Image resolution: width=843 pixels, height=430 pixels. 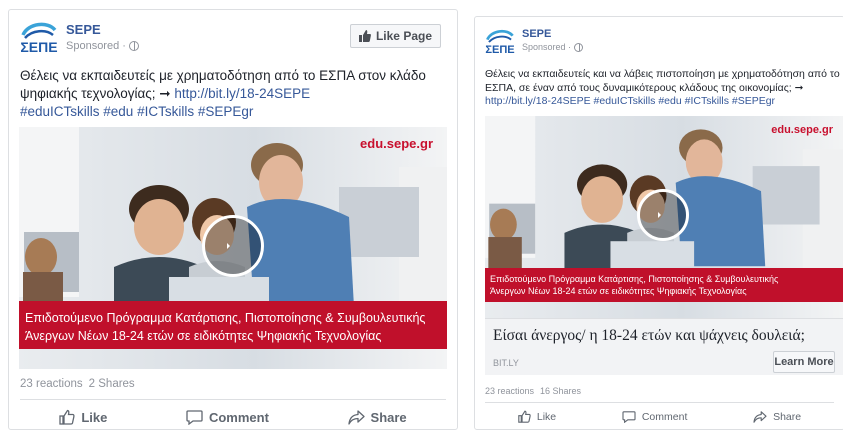 What do you see at coordinates (804, 362) in the screenshot?
I see `learn-more-button: Learn More` at bounding box center [804, 362].